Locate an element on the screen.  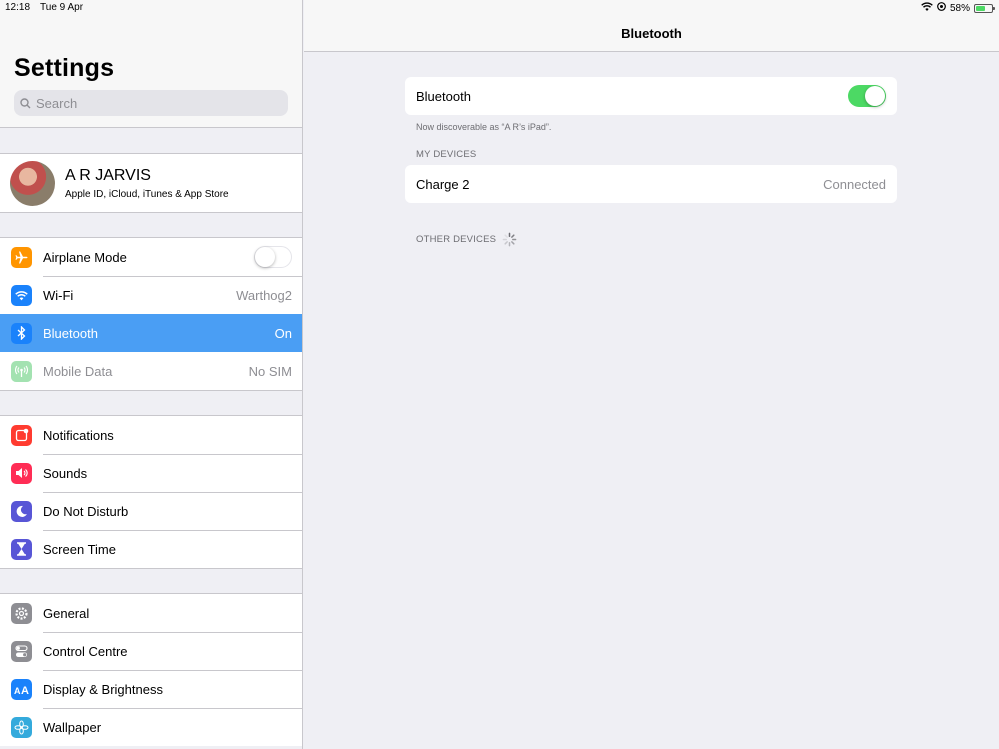
sidebar-item-airplane-mode: Airplane Mode is located at coordinates (151, 257).